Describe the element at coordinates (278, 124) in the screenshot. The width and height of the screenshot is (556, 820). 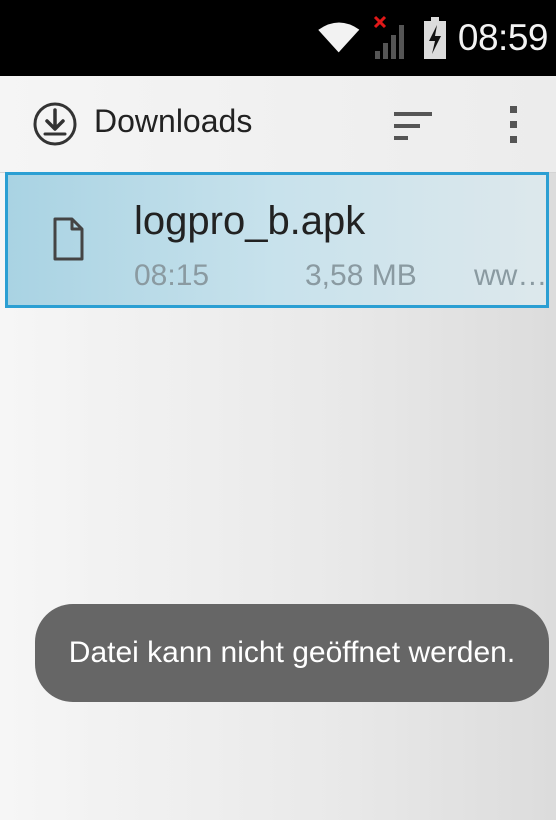
I see `action-bar: Downloads` at that location.